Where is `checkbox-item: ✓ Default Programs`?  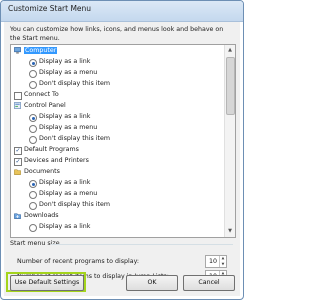 checkbox-item: ✓ Default Programs is located at coordinates (46, 150).